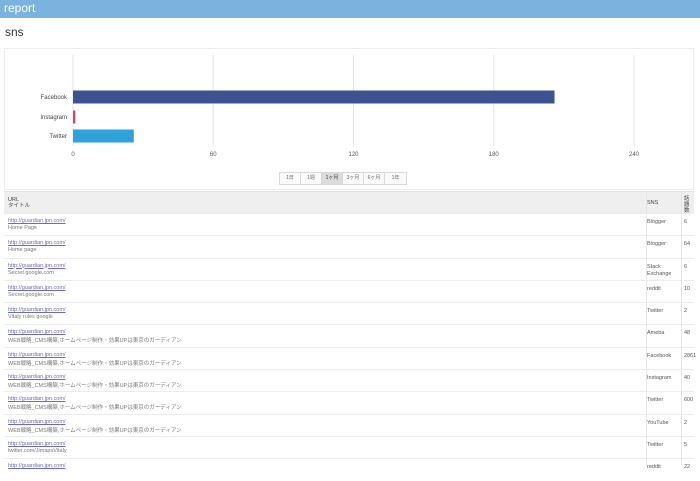 The image size is (700, 481). I want to click on row-count: 5, so click(686, 444).